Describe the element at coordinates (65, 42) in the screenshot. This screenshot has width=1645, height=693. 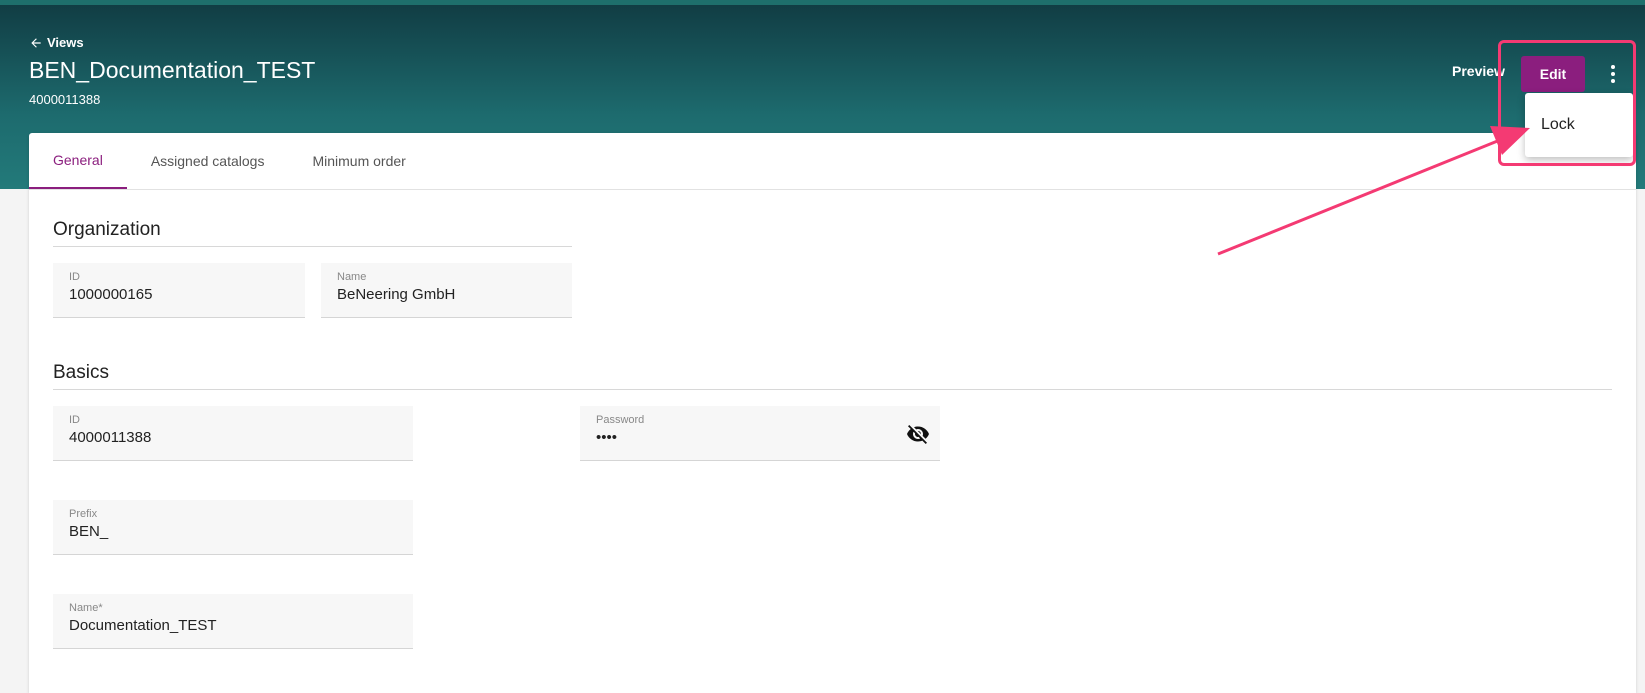
I see `back-link-label: Views` at that location.